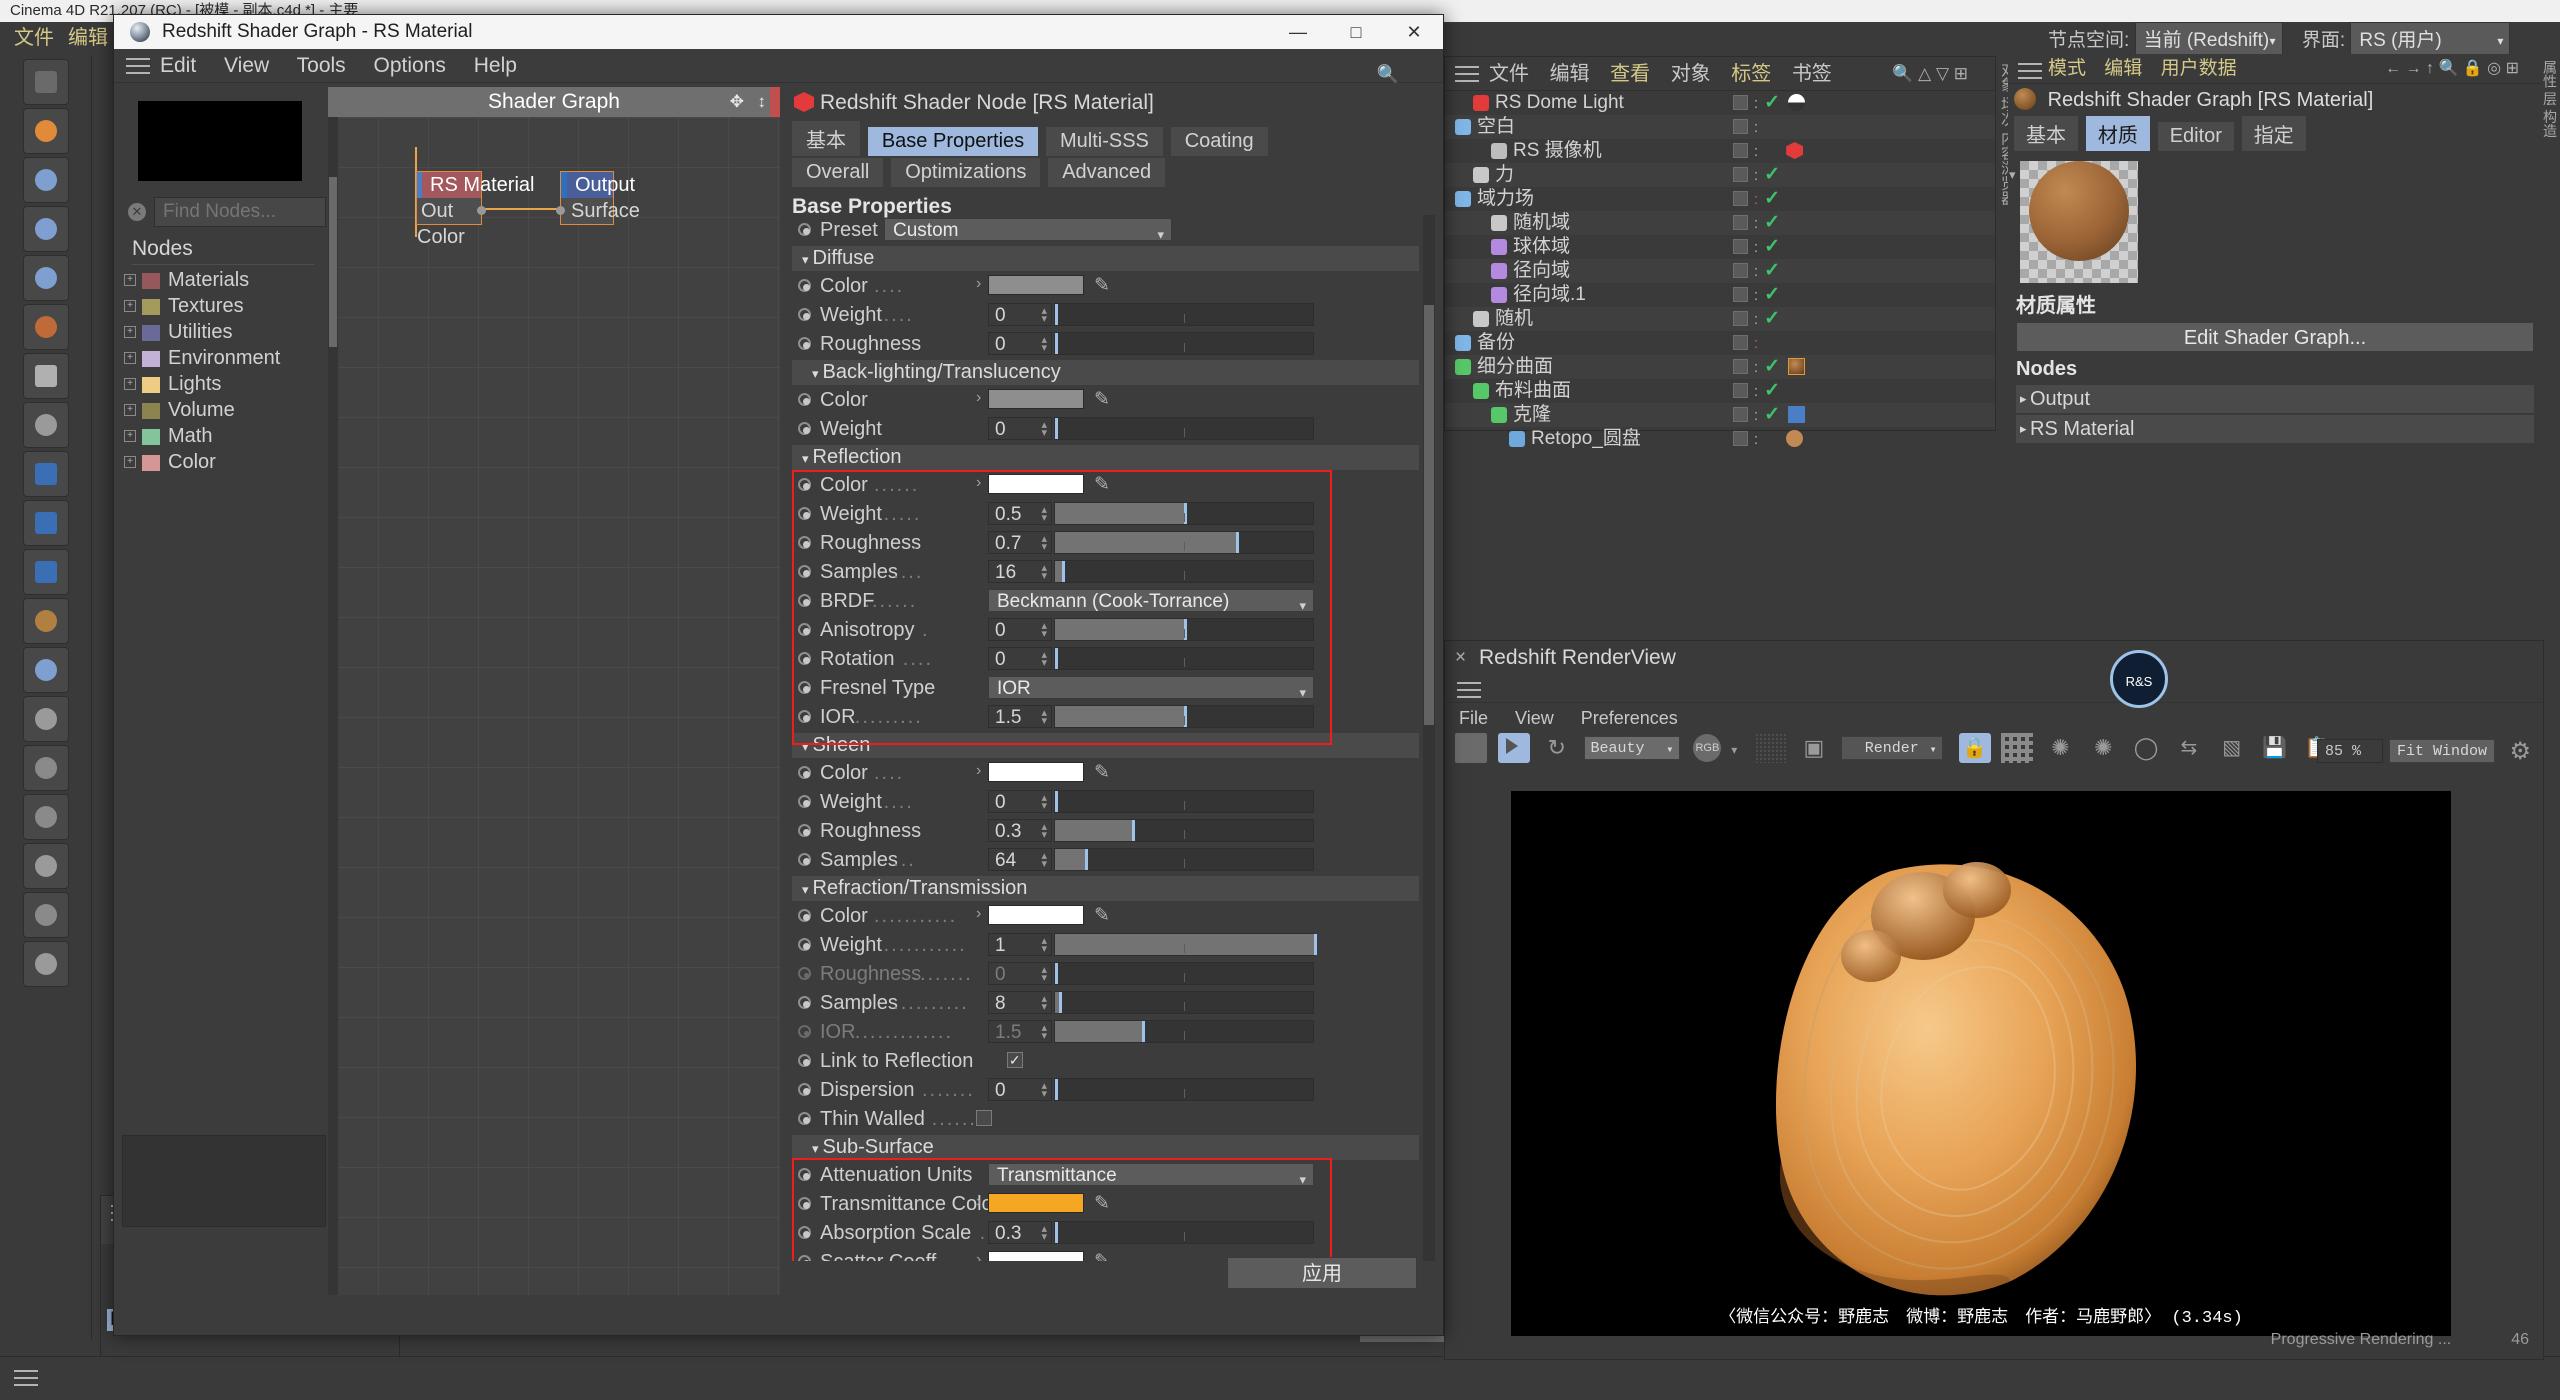 The height and width of the screenshot is (1400, 2560). I want to click on number-field: 0.3 ▴ ▾, so click(1020, 1232).